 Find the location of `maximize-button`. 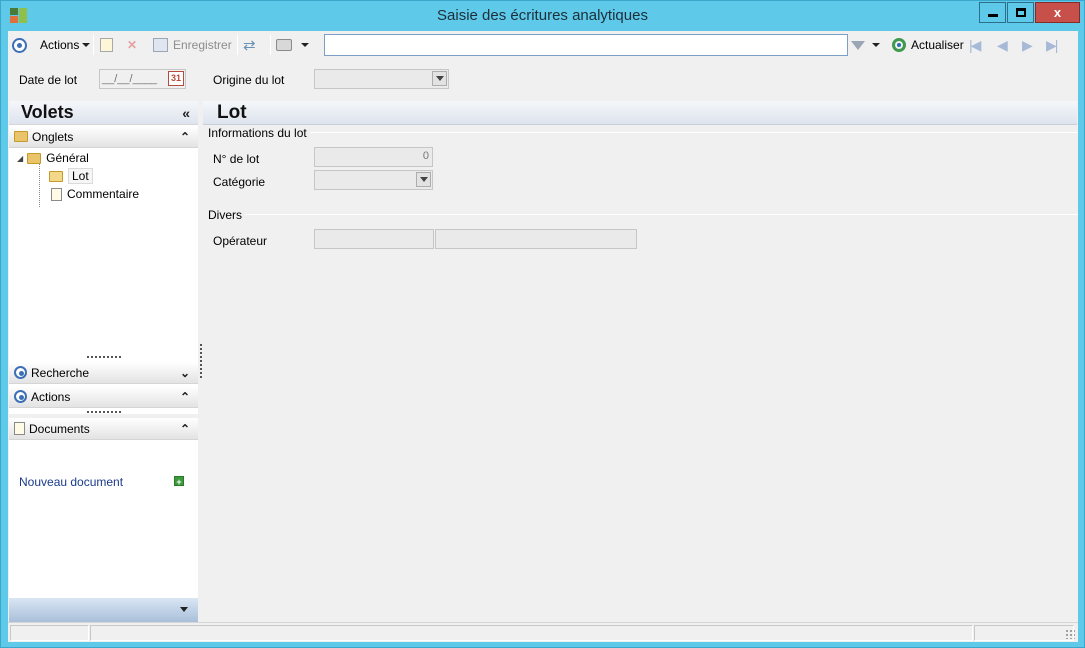

maximize-button is located at coordinates (1020, 12).